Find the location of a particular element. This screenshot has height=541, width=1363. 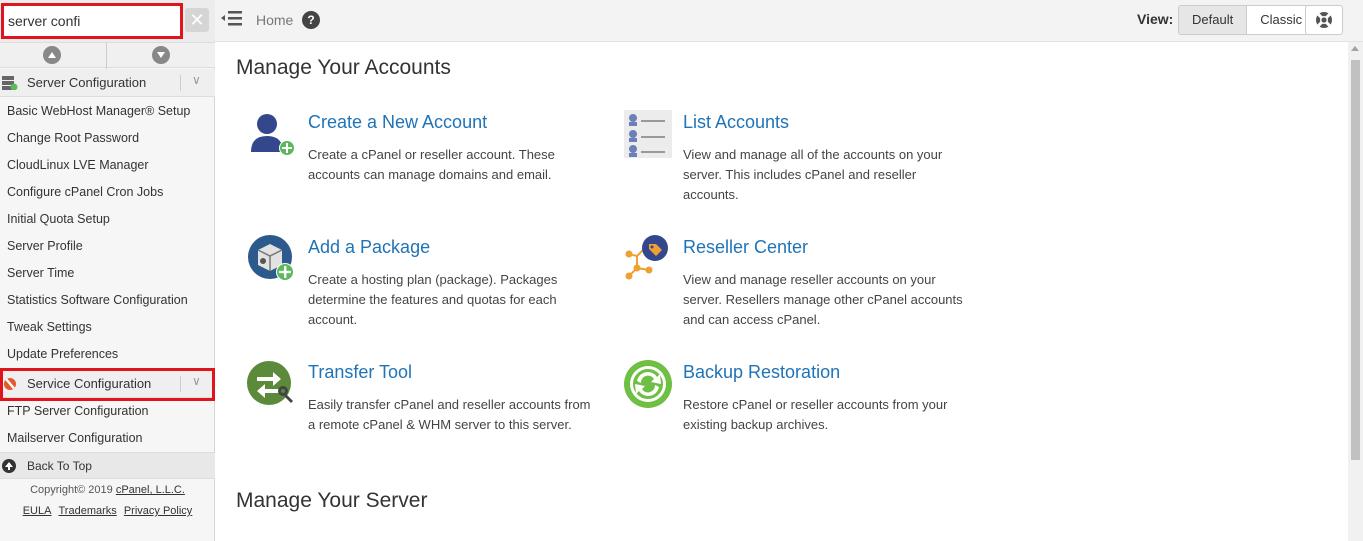

sidebar-item-update-preferences: Update Preferences is located at coordinates (62, 354).